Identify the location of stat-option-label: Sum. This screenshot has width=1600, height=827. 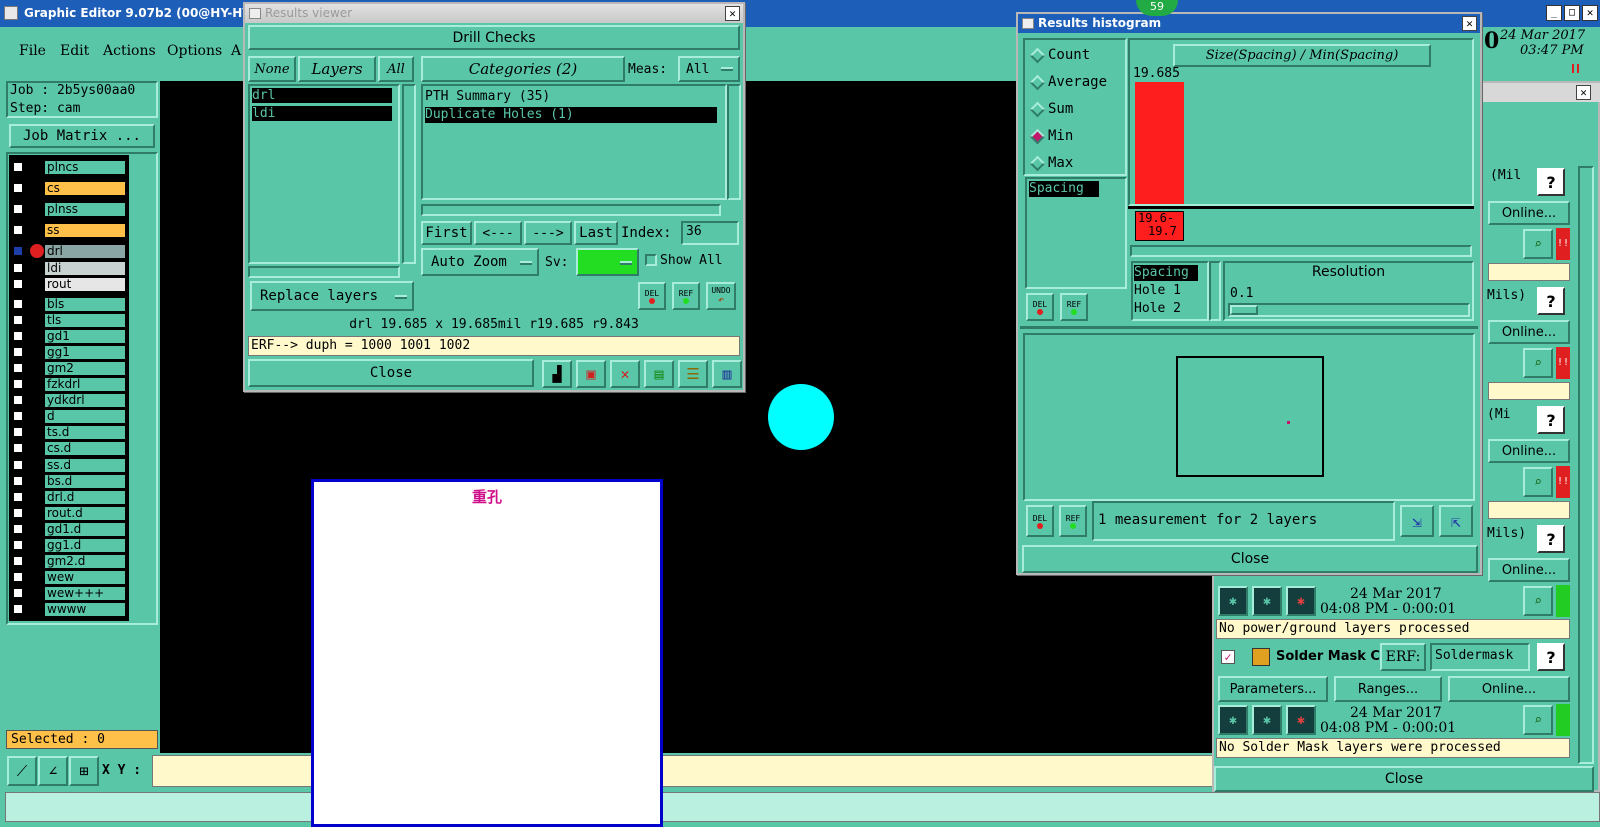
(1060, 109).